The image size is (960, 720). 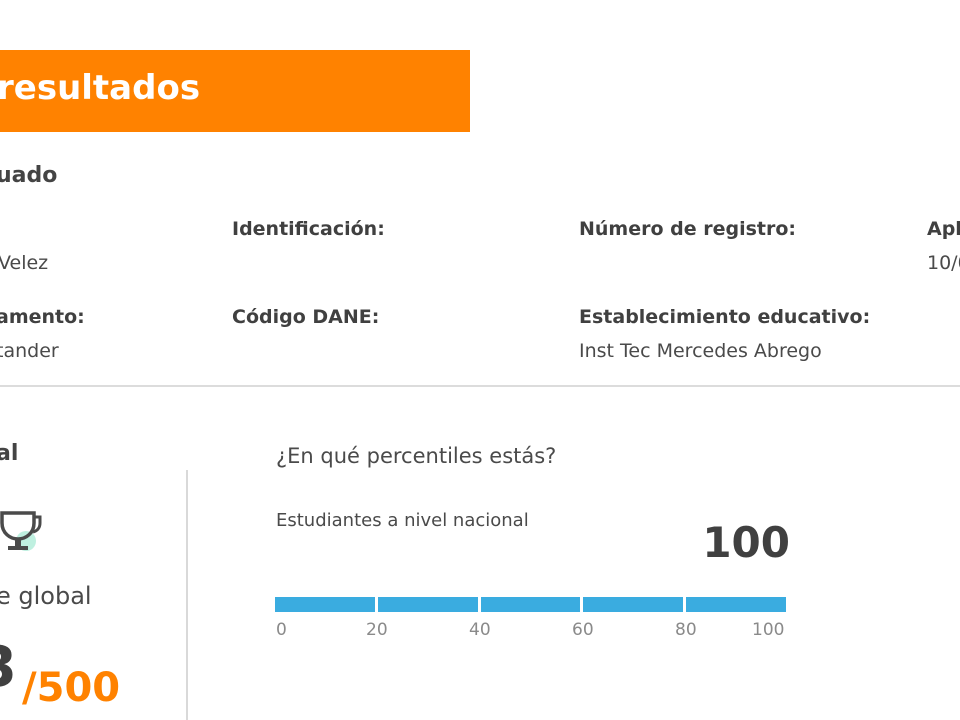 I want to click on global-section-title: al, so click(x=9, y=453).